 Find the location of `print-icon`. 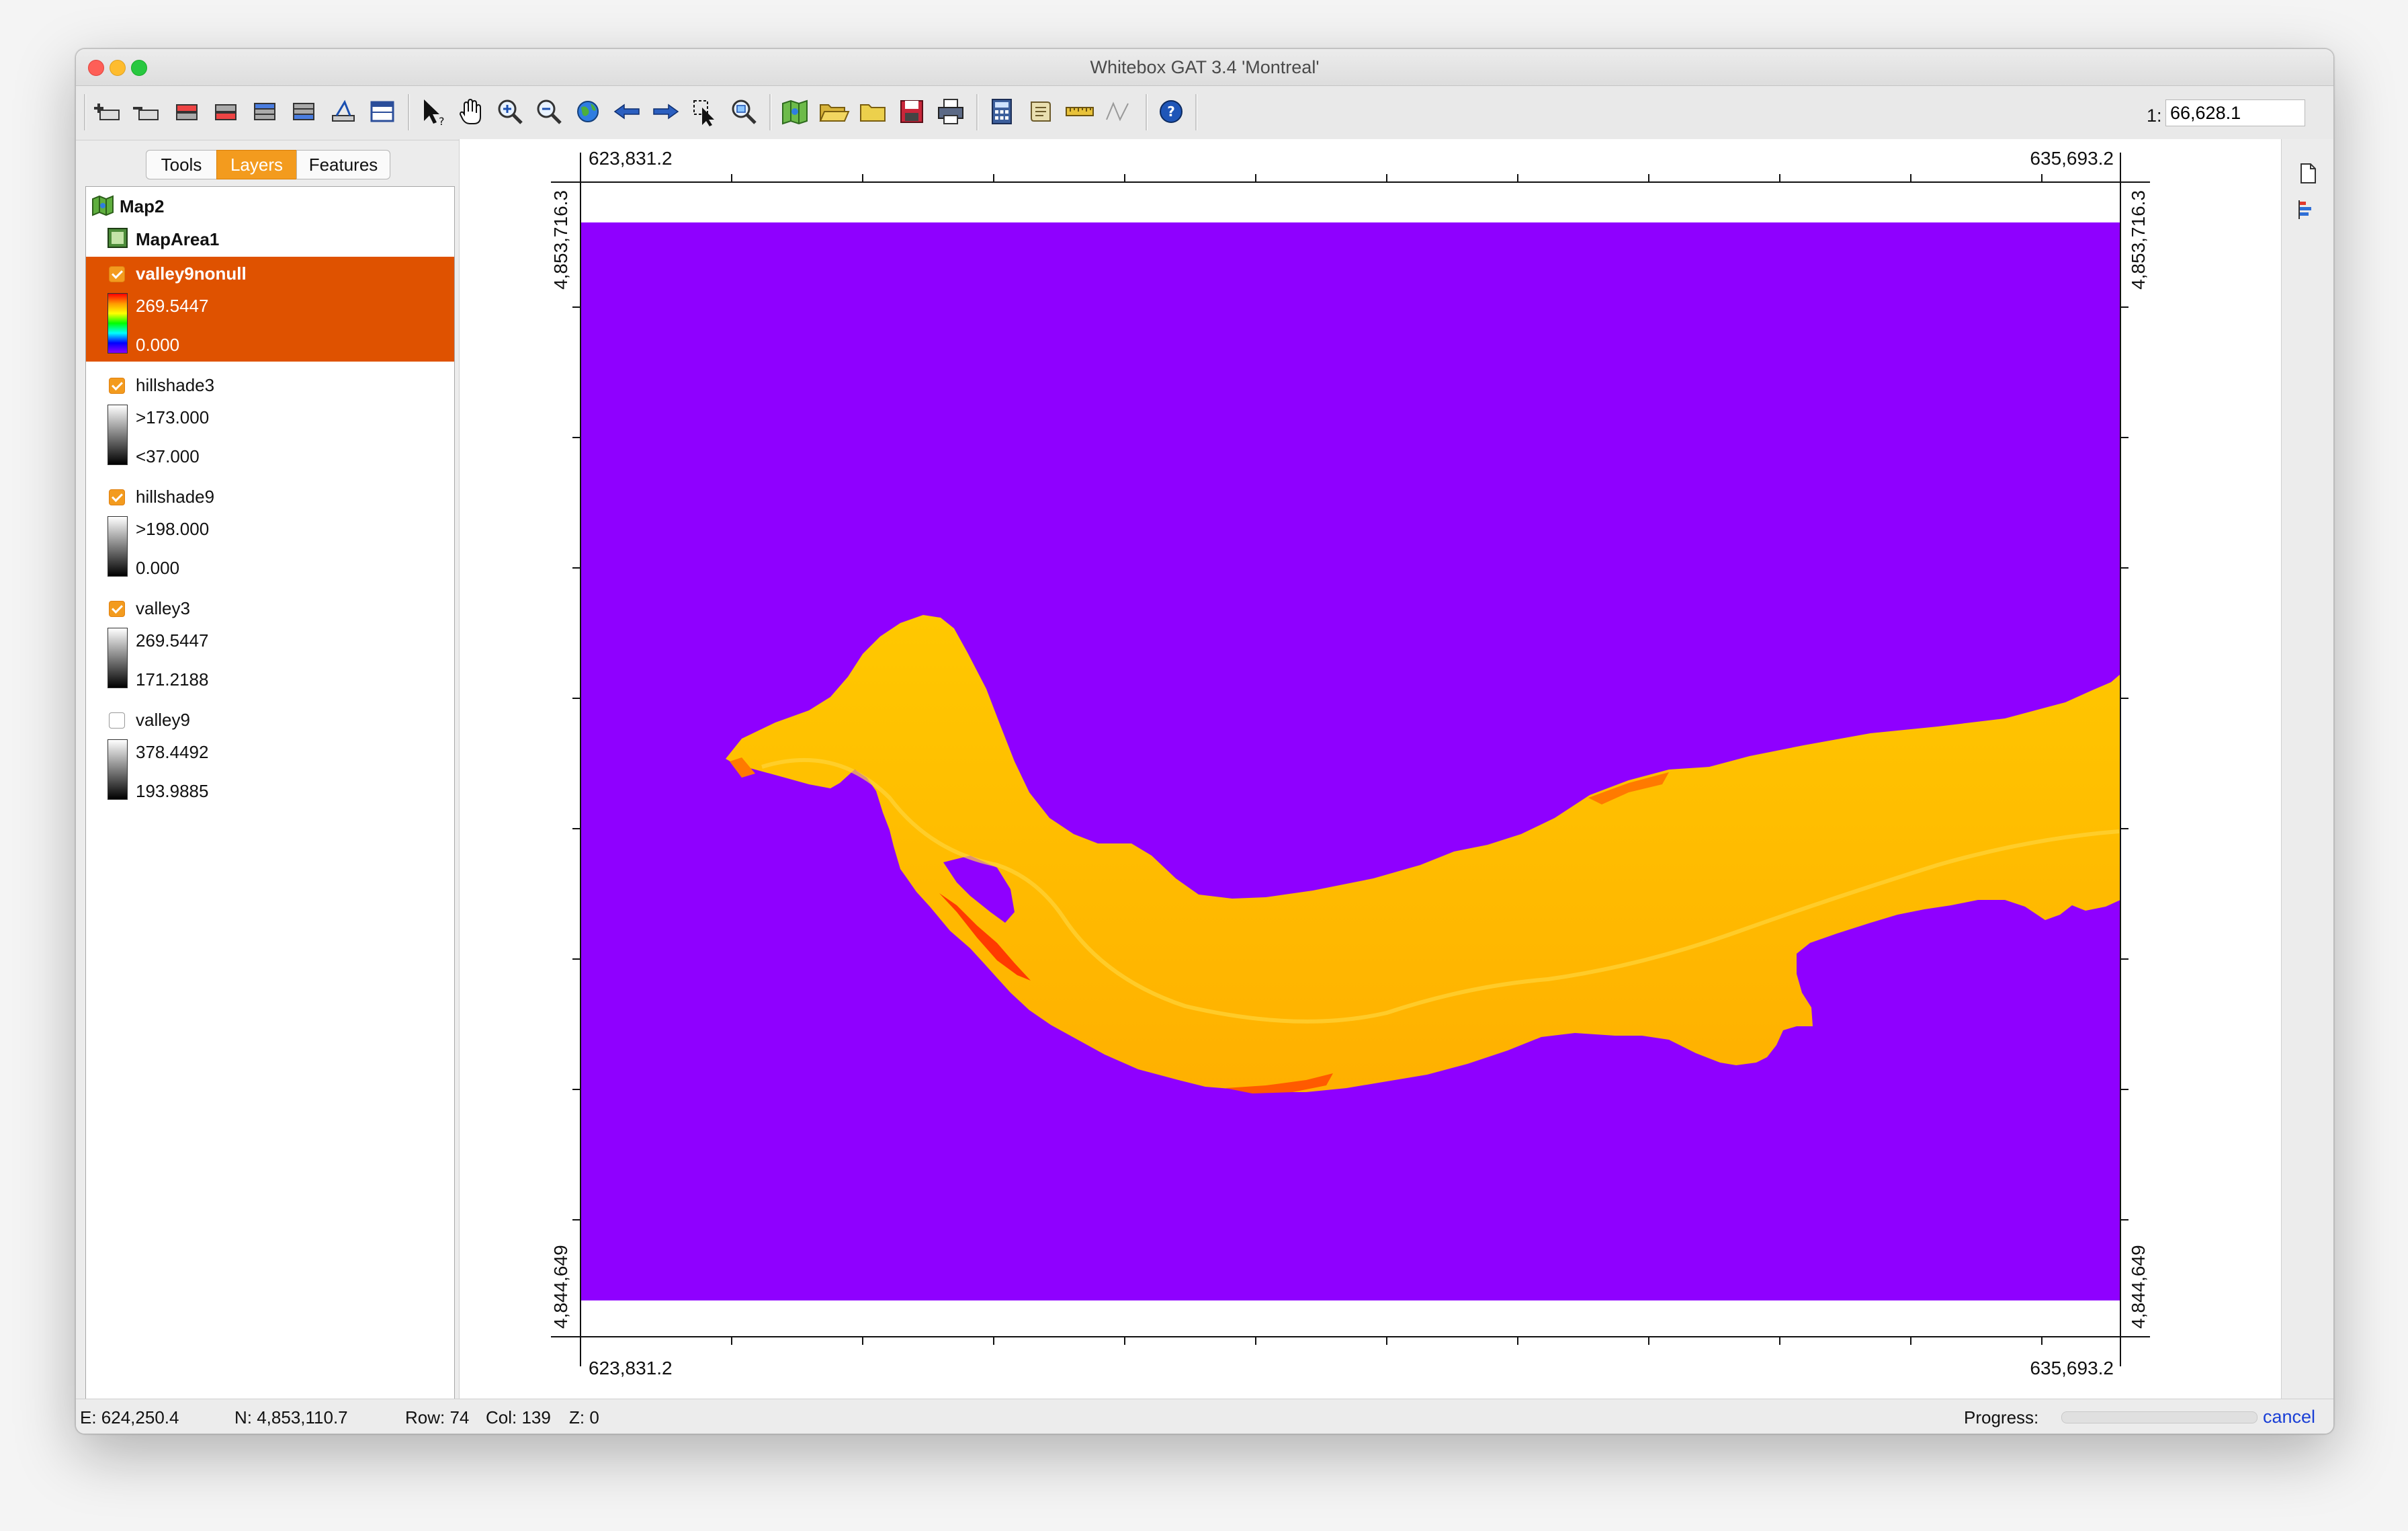

print-icon is located at coordinates (950, 111).